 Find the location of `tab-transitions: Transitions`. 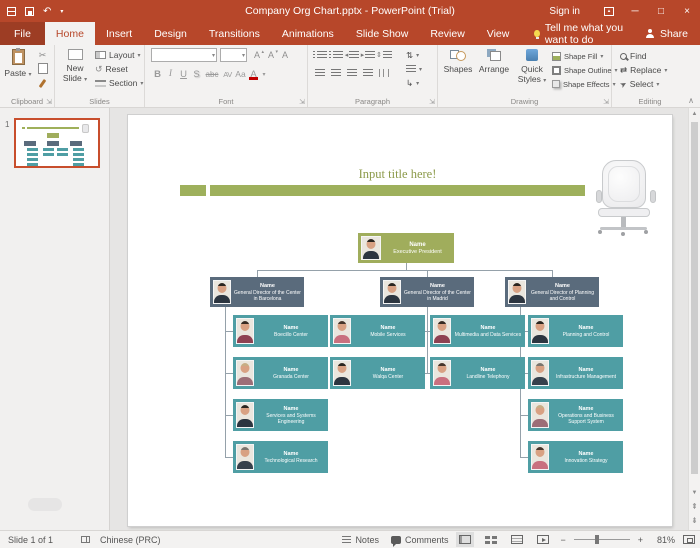

tab-transitions: Transitions is located at coordinates (234, 33).